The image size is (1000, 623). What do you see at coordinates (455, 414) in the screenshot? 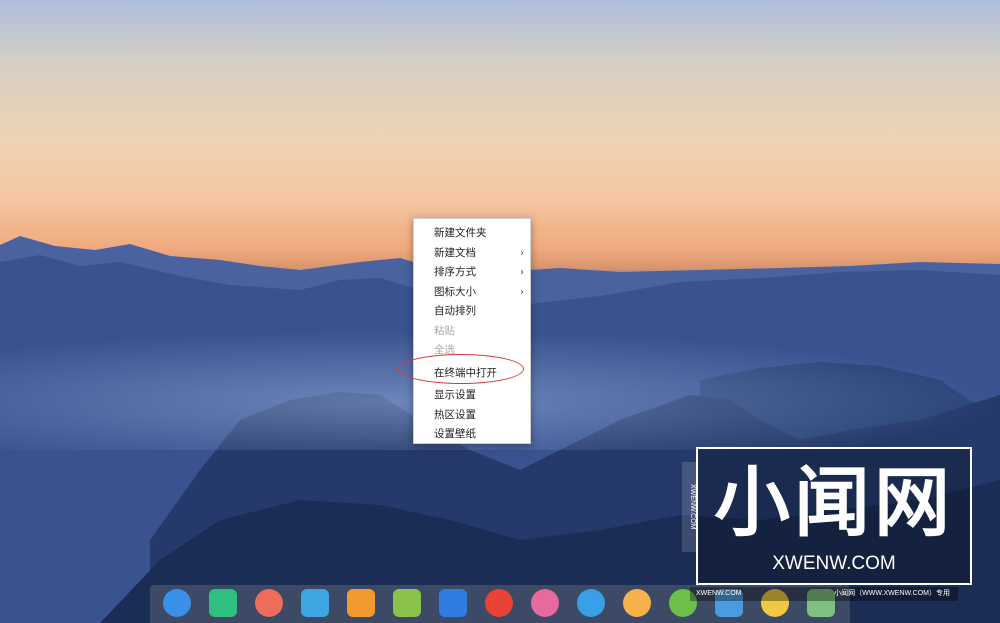
I see `menu-item-label: 热区设置` at bounding box center [455, 414].